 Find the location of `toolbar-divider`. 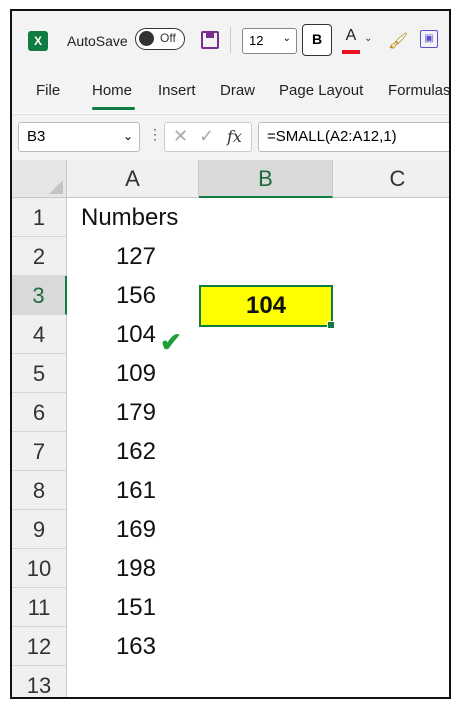

toolbar-divider is located at coordinates (230, 40).